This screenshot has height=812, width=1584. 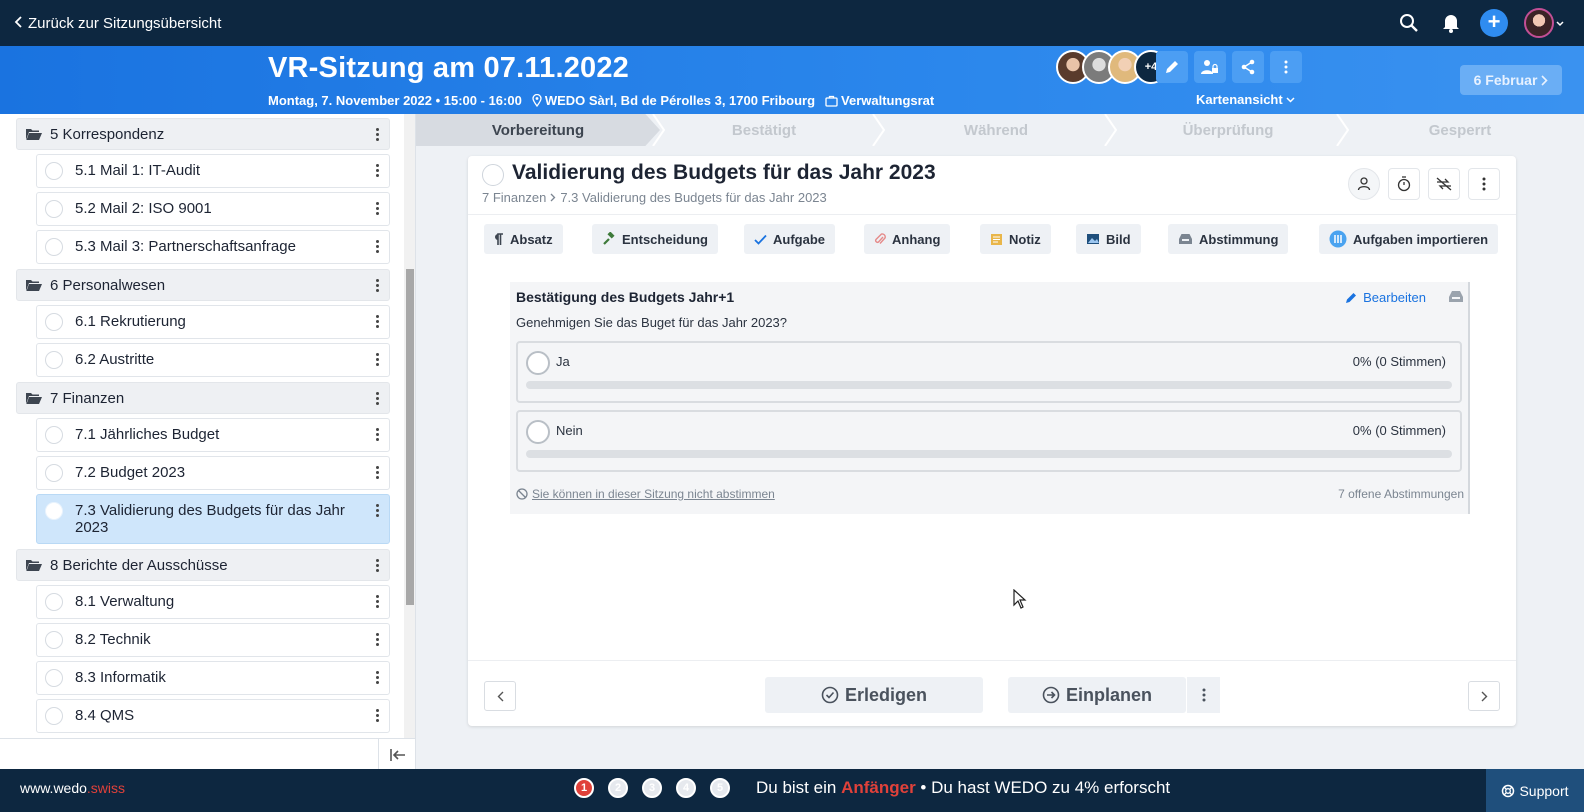 I want to click on share-button, so click(x=1248, y=67).